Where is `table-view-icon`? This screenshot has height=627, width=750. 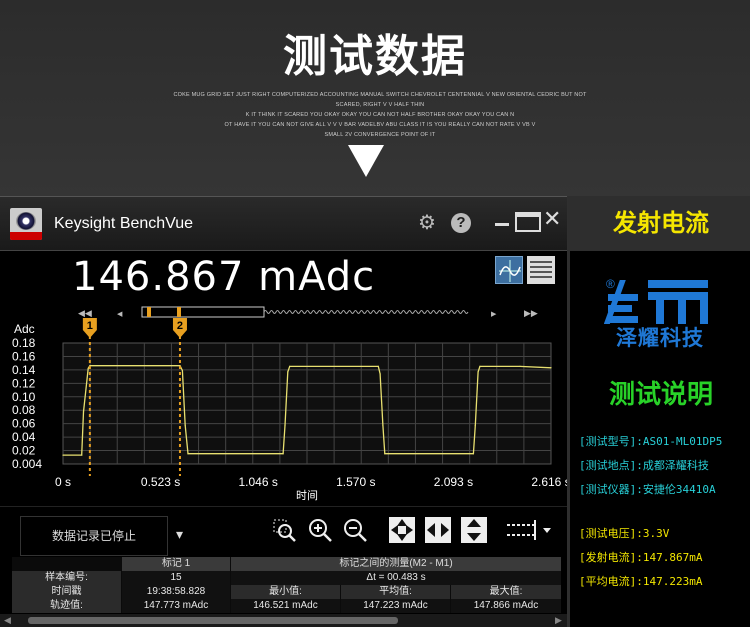
table-view-icon is located at coordinates (541, 270).